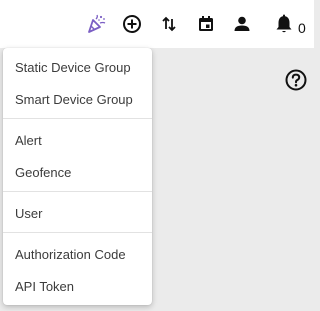  Describe the element at coordinates (242, 24) in the screenshot. I see `user-icon` at that location.